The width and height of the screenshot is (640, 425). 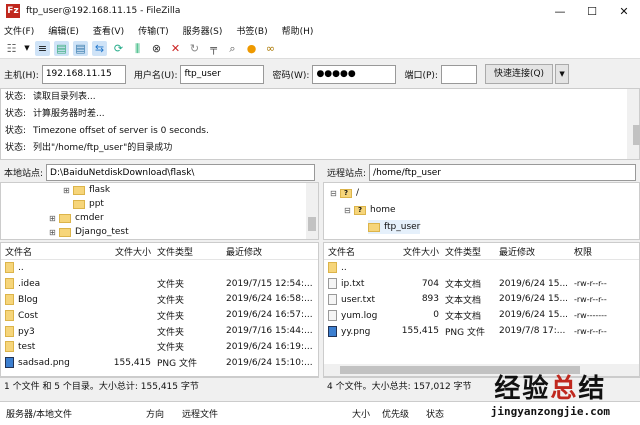 I want to click on menu-view: 查看(V), so click(x=108, y=30).